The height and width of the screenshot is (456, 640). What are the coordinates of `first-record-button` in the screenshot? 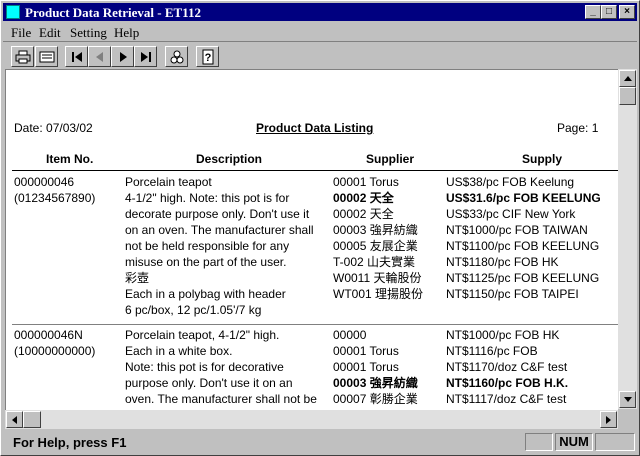 It's located at (76, 56).